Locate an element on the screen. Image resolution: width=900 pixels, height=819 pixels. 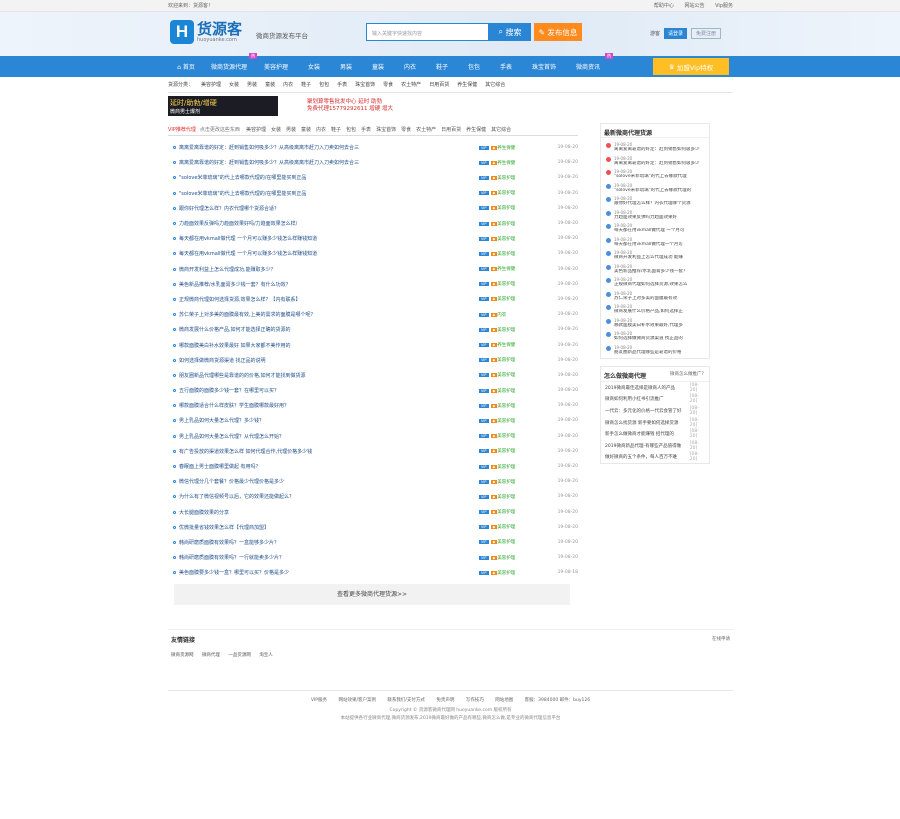
list-cat-tab: 男装 is located at coordinates (291, 129).